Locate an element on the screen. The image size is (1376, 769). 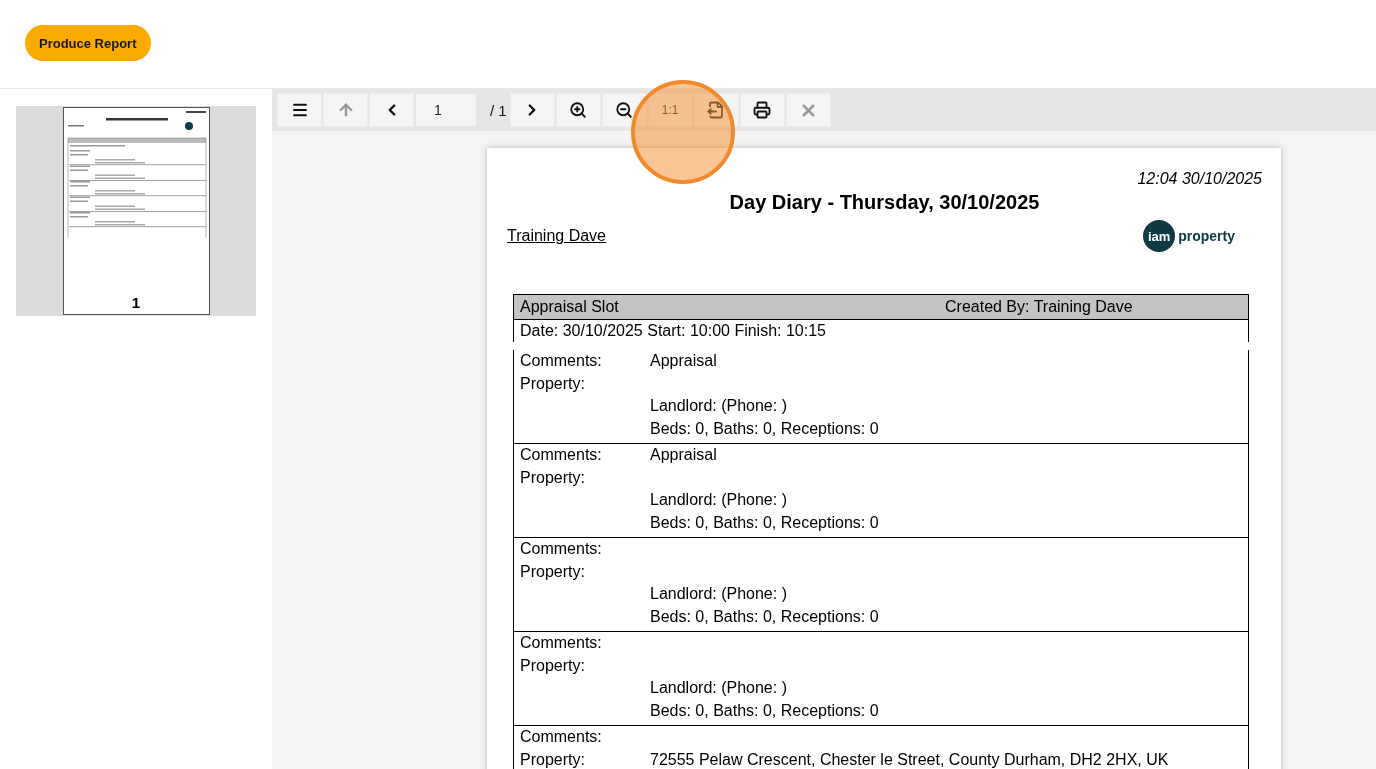
menu-button is located at coordinates (299, 110).